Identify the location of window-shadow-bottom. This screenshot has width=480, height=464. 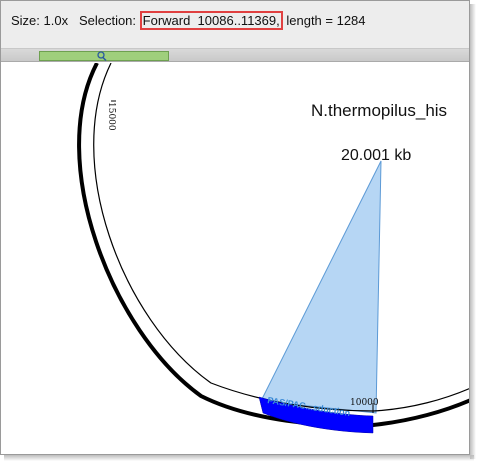
(239, 458).